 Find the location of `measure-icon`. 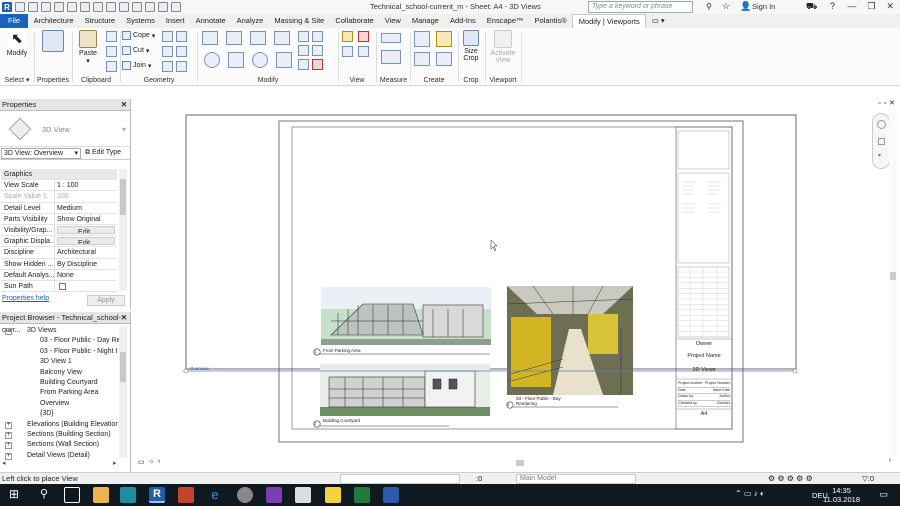

measure-icon is located at coordinates (85, 7).